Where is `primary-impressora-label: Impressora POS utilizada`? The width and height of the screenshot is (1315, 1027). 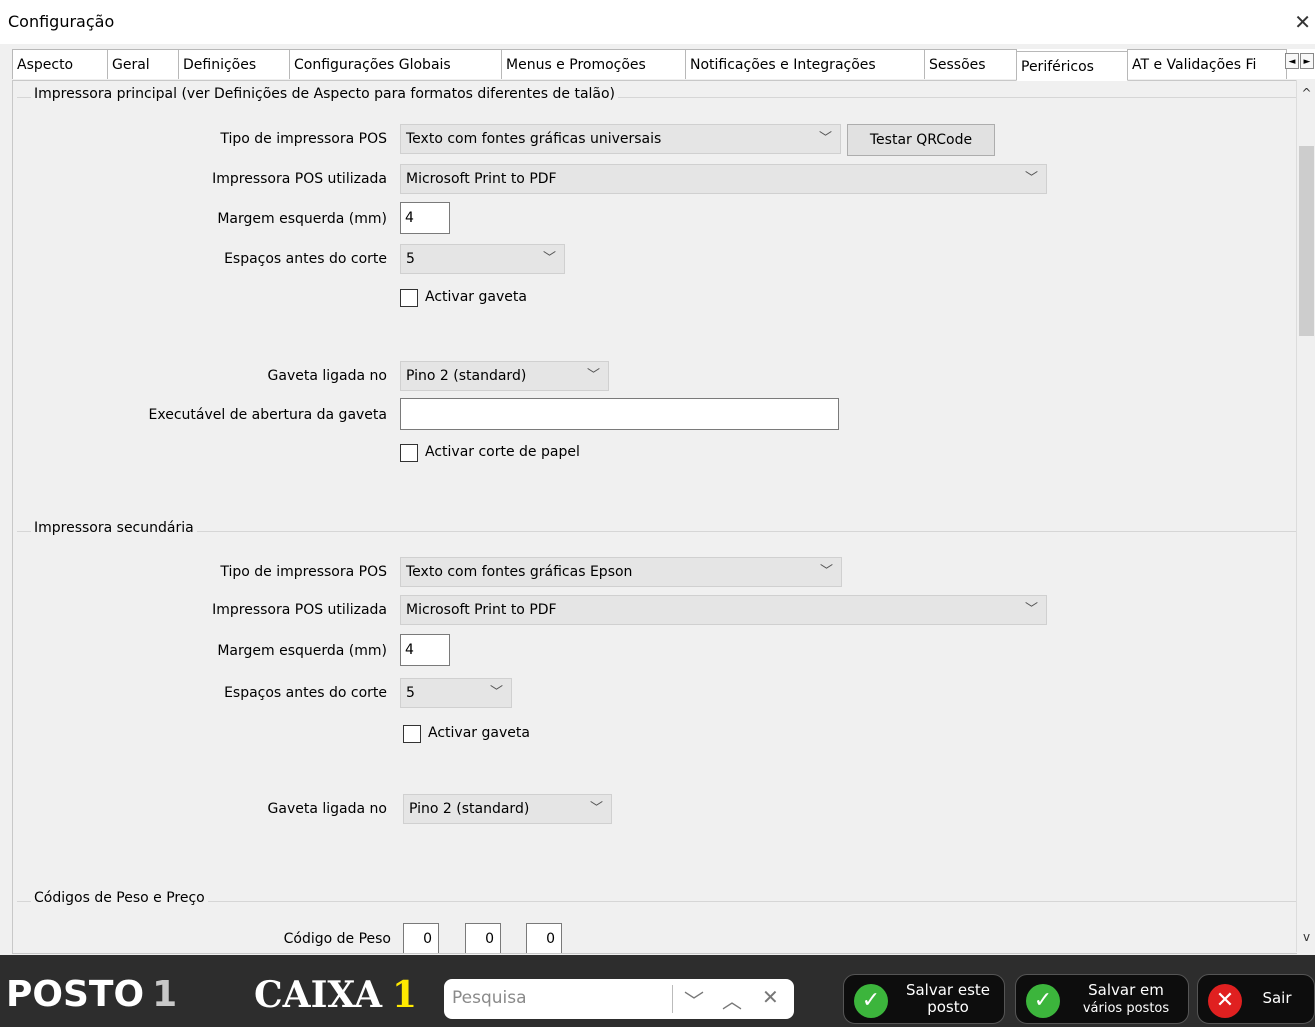
primary-impressora-label: Impressora POS utilizada is located at coordinates (299, 179).